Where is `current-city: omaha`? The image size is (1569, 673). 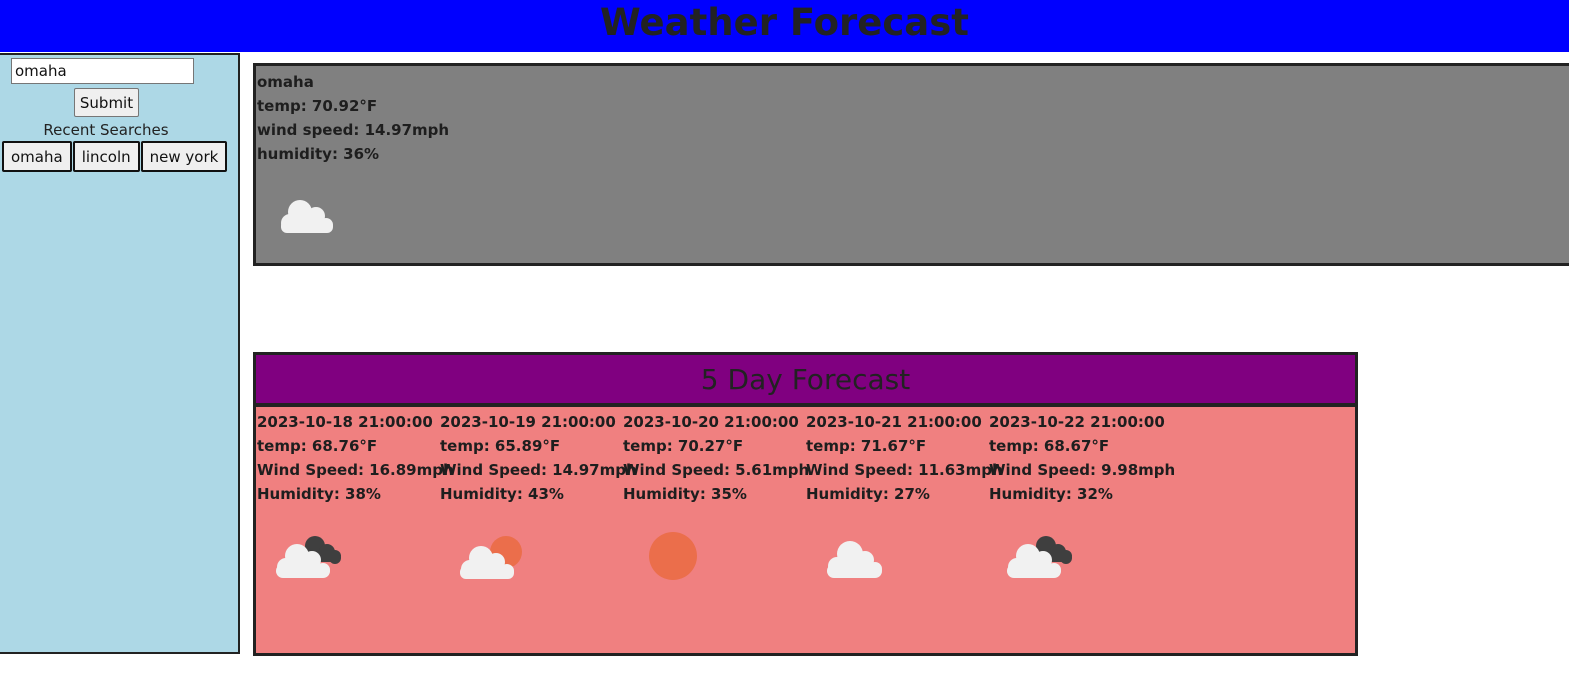
current-city: omaha is located at coordinates (285, 82).